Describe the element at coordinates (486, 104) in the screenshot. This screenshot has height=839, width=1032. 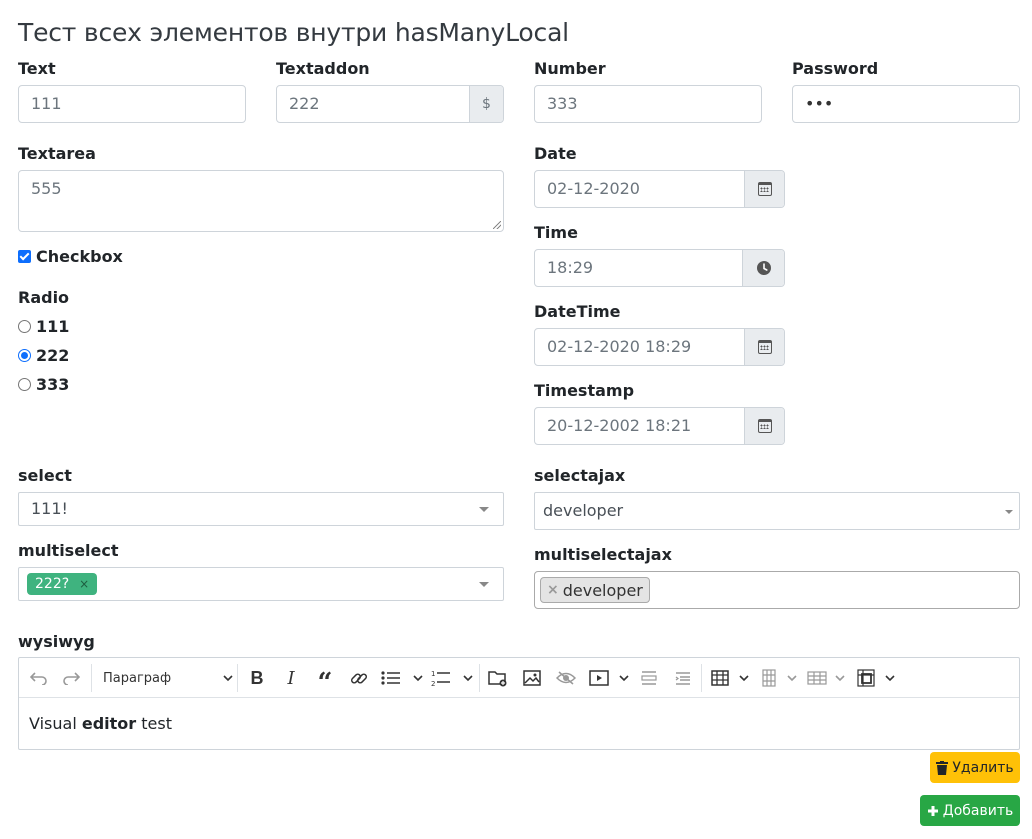
I see `dollar-addon: $` at that location.